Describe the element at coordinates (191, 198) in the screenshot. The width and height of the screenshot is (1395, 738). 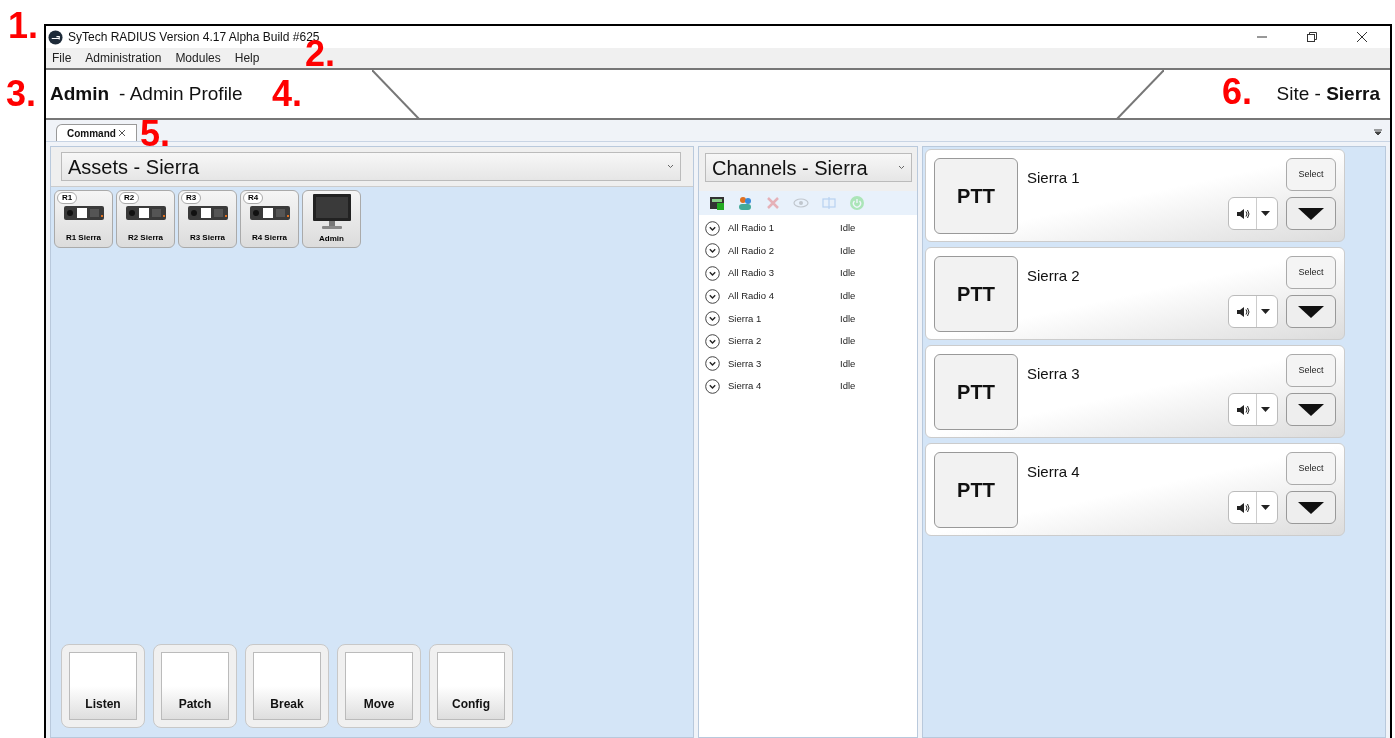
I see `asset-badge: R3` at that location.